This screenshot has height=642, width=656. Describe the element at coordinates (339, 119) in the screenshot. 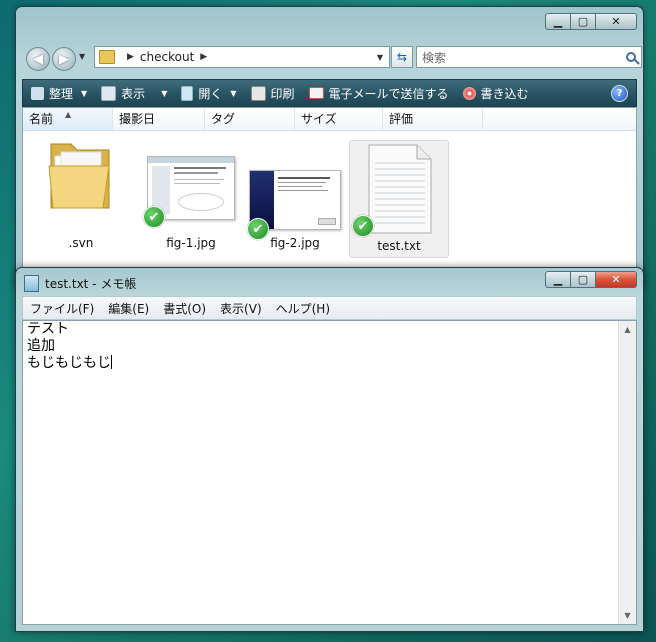

I see `column-header-size: サイズ` at that location.